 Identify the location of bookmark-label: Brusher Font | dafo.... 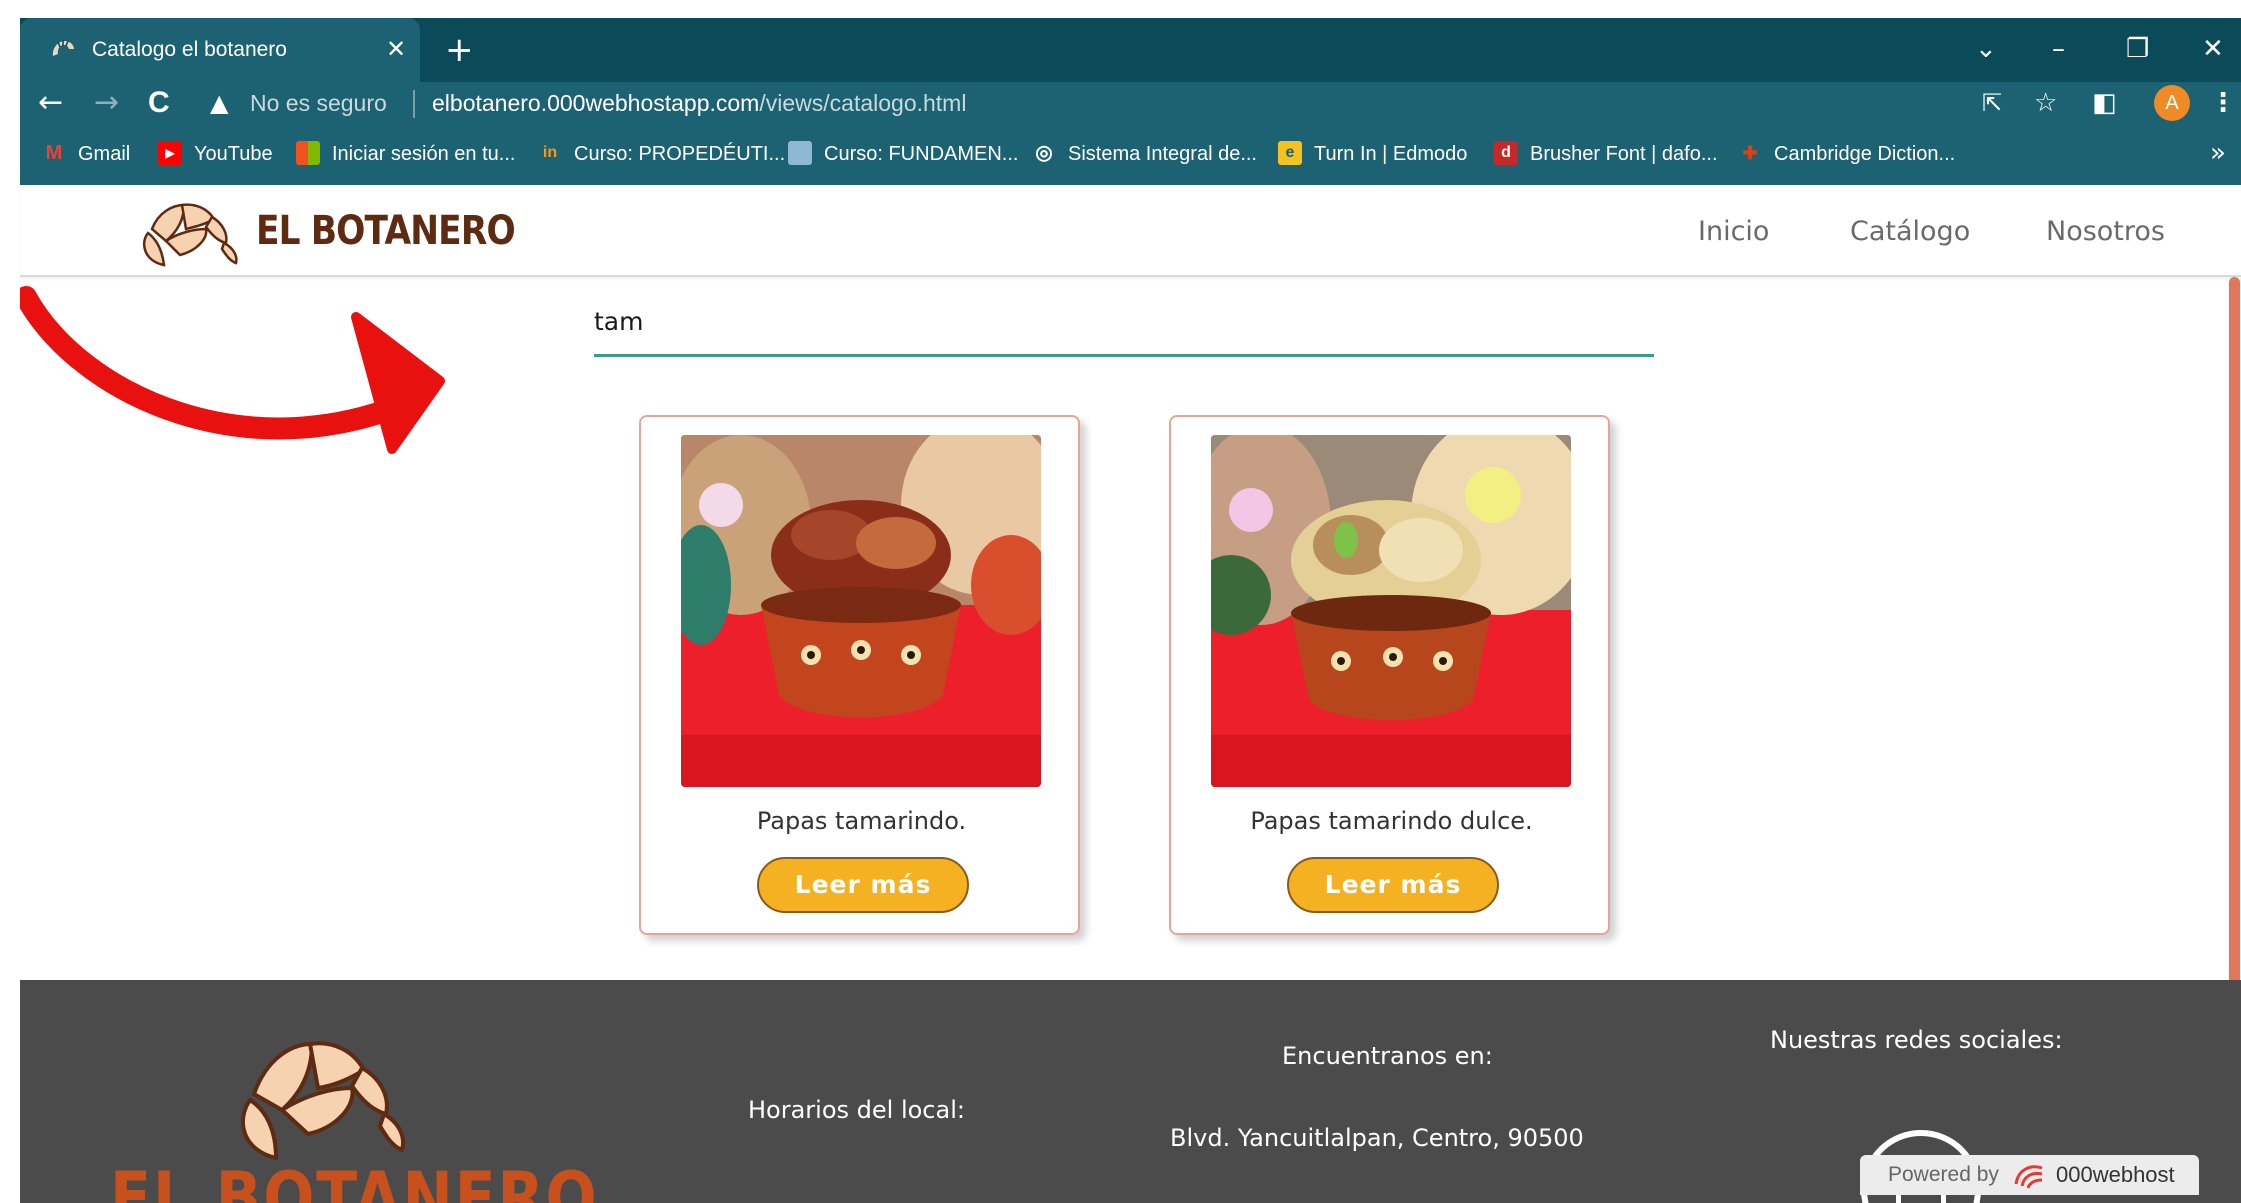
(1624, 154).